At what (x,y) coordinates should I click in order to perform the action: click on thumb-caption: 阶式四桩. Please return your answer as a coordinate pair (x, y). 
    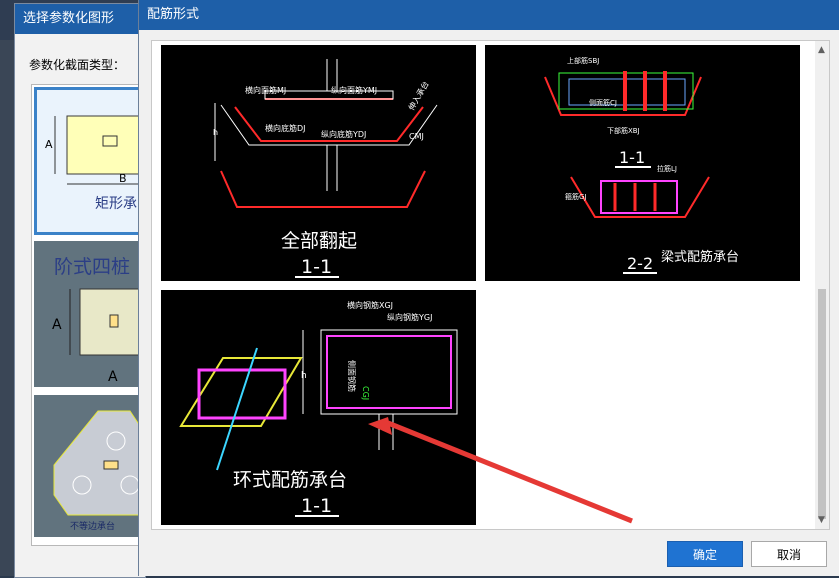
    Looking at the image, I should click on (92, 267).